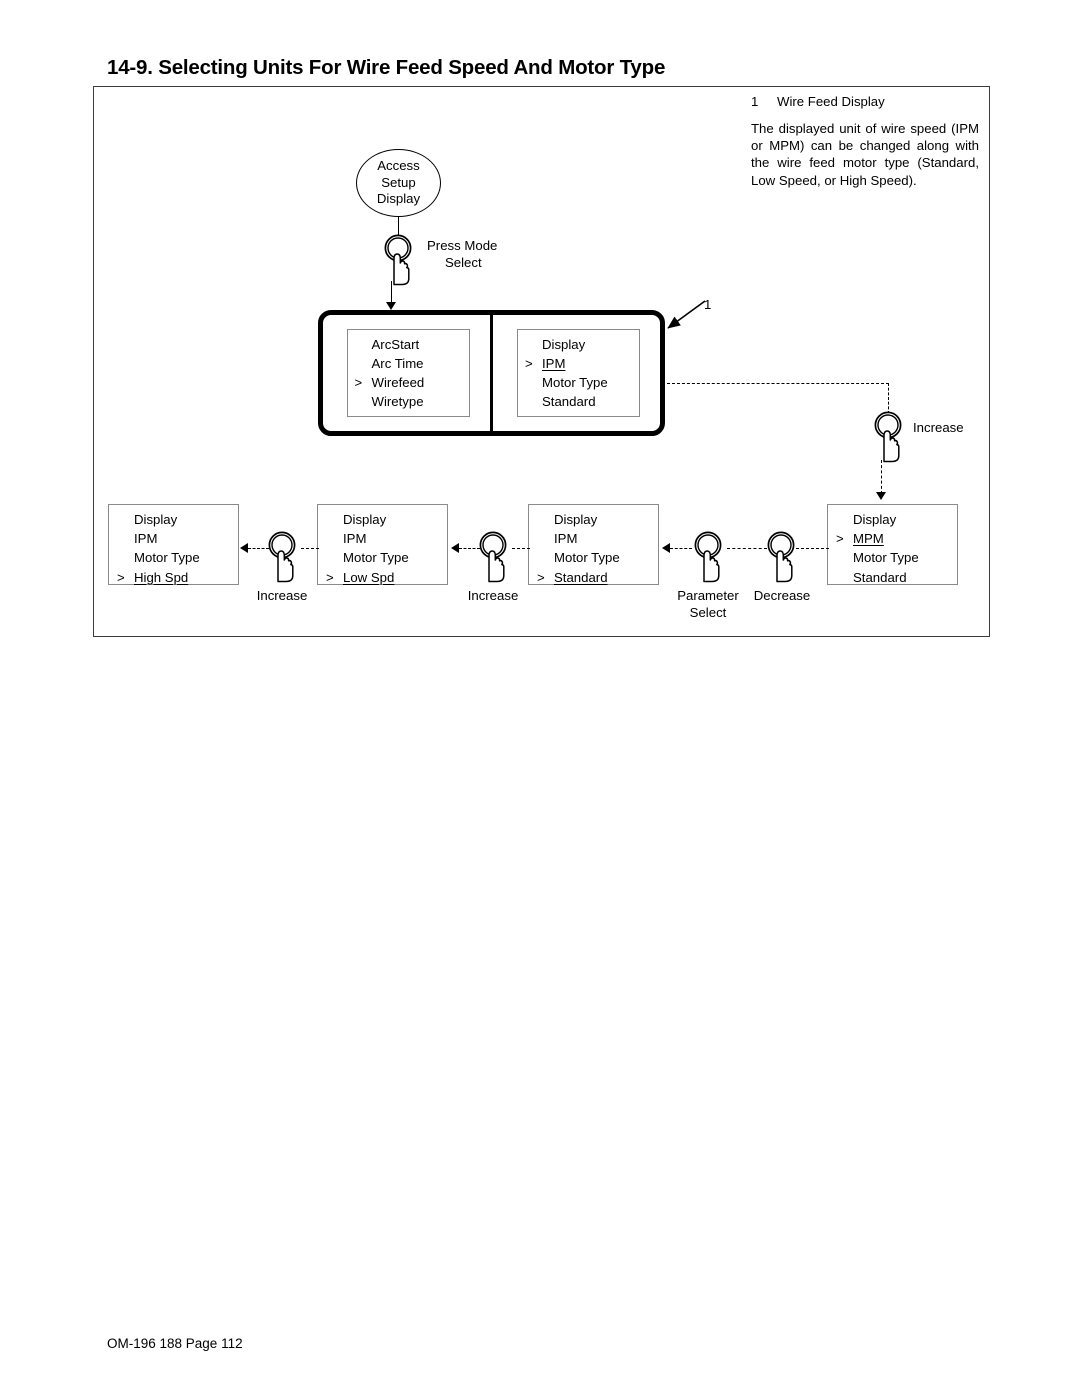 The width and height of the screenshot is (1080, 1397). I want to click on menu-row: Wiretype, so click(411, 401).